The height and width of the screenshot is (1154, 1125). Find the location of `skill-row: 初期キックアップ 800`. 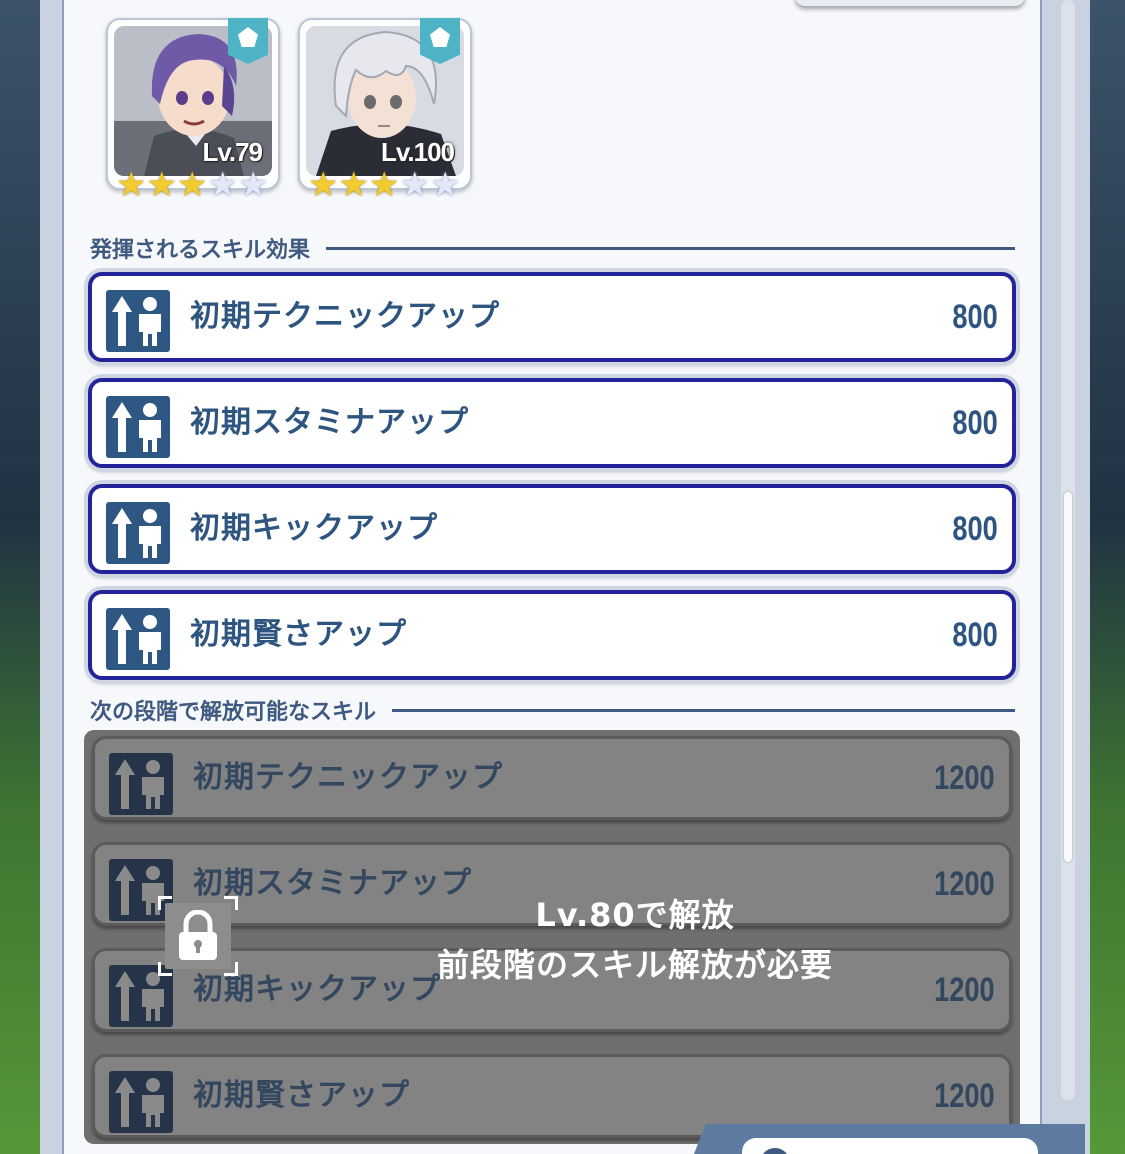

skill-row: 初期キックアップ 800 is located at coordinates (552, 529).